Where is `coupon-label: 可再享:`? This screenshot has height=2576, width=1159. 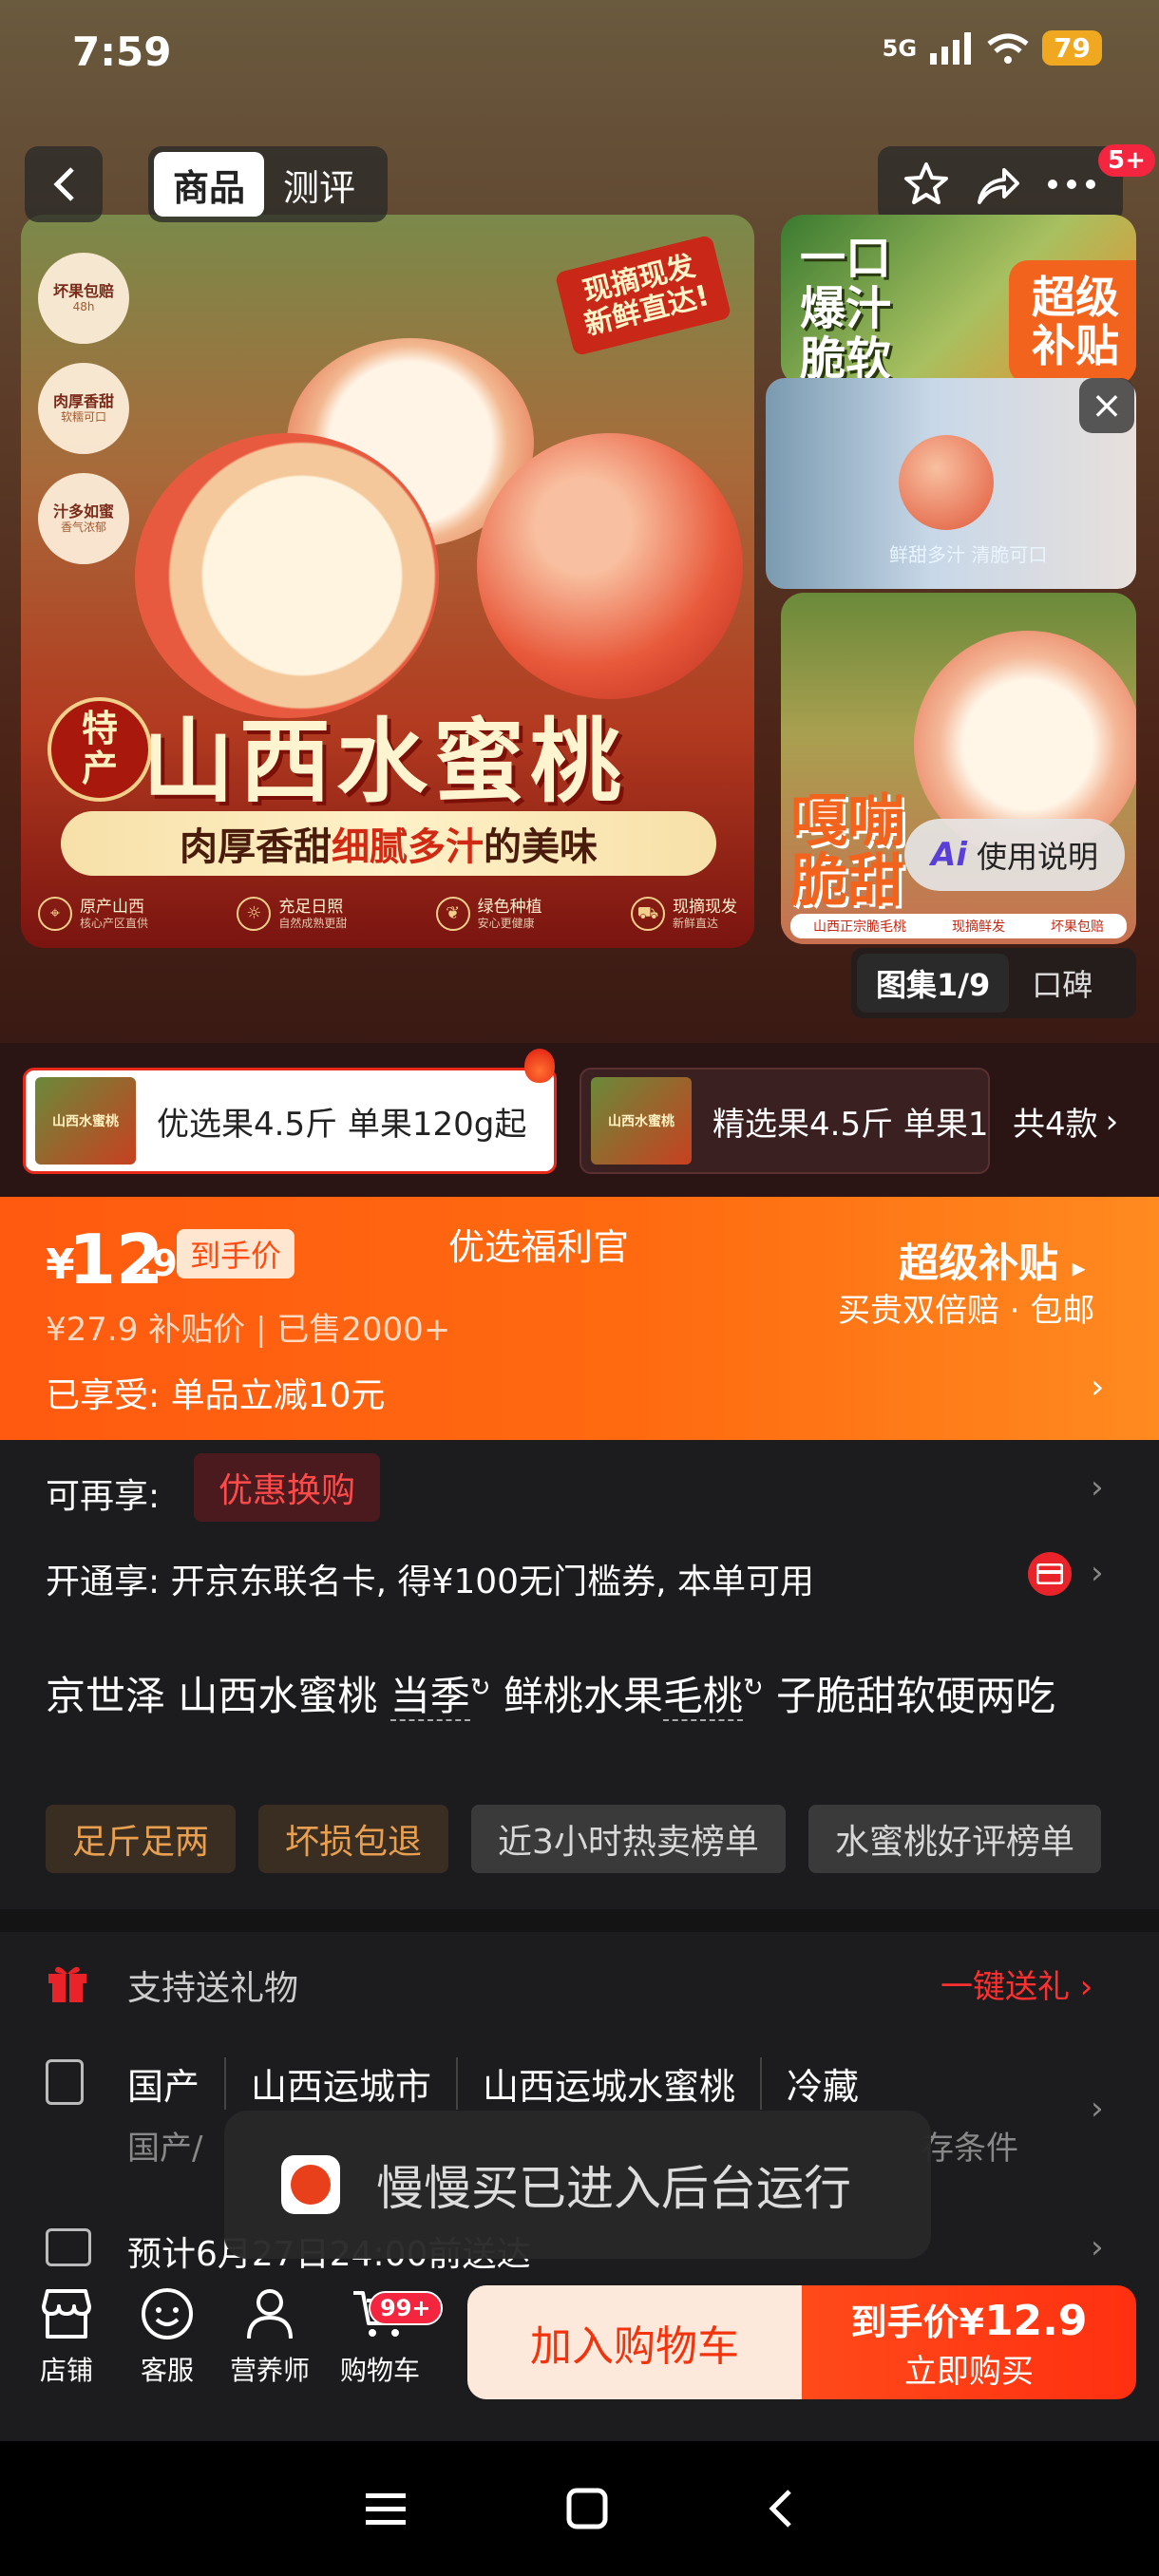 coupon-label: 可再享: is located at coordinates (103, 1496).